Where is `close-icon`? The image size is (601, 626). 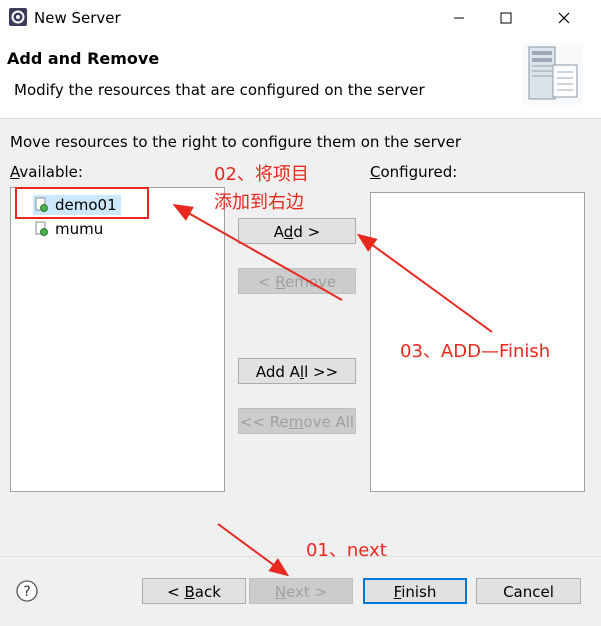
close-icon is located at coordinates (564, 18).